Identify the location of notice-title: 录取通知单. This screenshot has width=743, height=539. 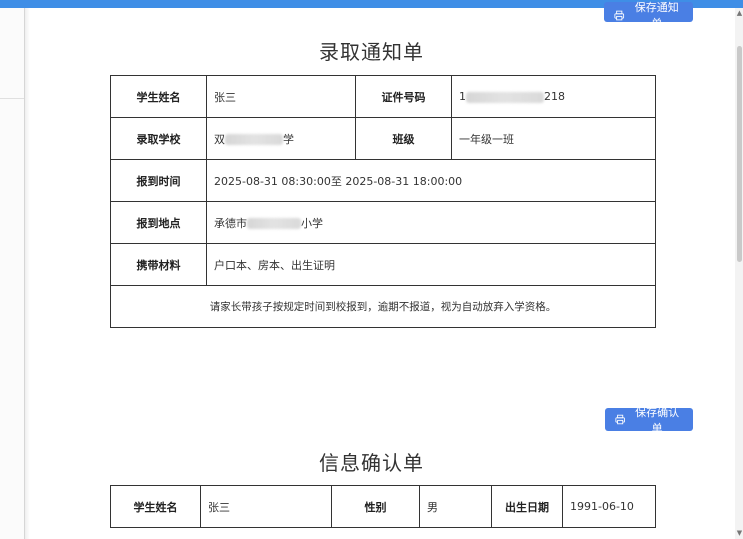
(371, 52).